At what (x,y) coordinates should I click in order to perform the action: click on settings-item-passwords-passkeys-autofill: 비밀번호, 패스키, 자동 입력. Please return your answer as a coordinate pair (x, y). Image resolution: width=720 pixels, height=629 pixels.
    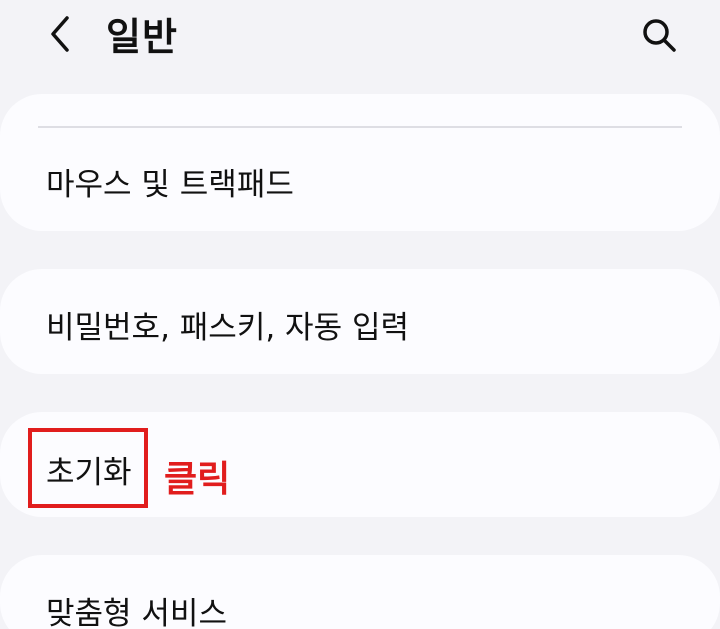
    Looking at the image, I should click on (227, 324).